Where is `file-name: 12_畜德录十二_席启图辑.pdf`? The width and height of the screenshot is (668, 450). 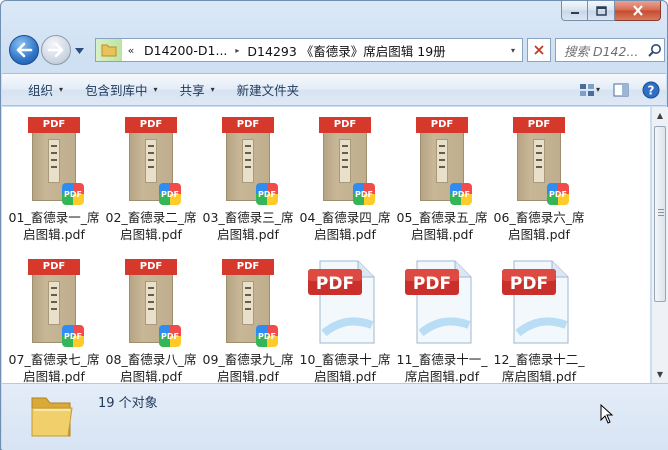 file-name: 12_畜德录十二_席启图辑.pdf is located at coordinates (539, 367).